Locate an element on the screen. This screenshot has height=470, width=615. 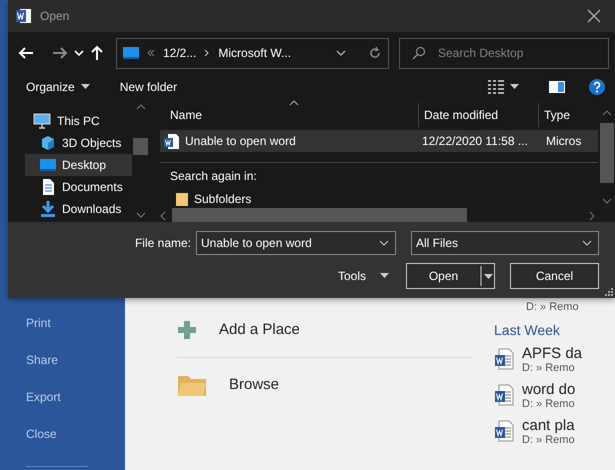
scroll-left-icon is located at coordinates (163, 215).